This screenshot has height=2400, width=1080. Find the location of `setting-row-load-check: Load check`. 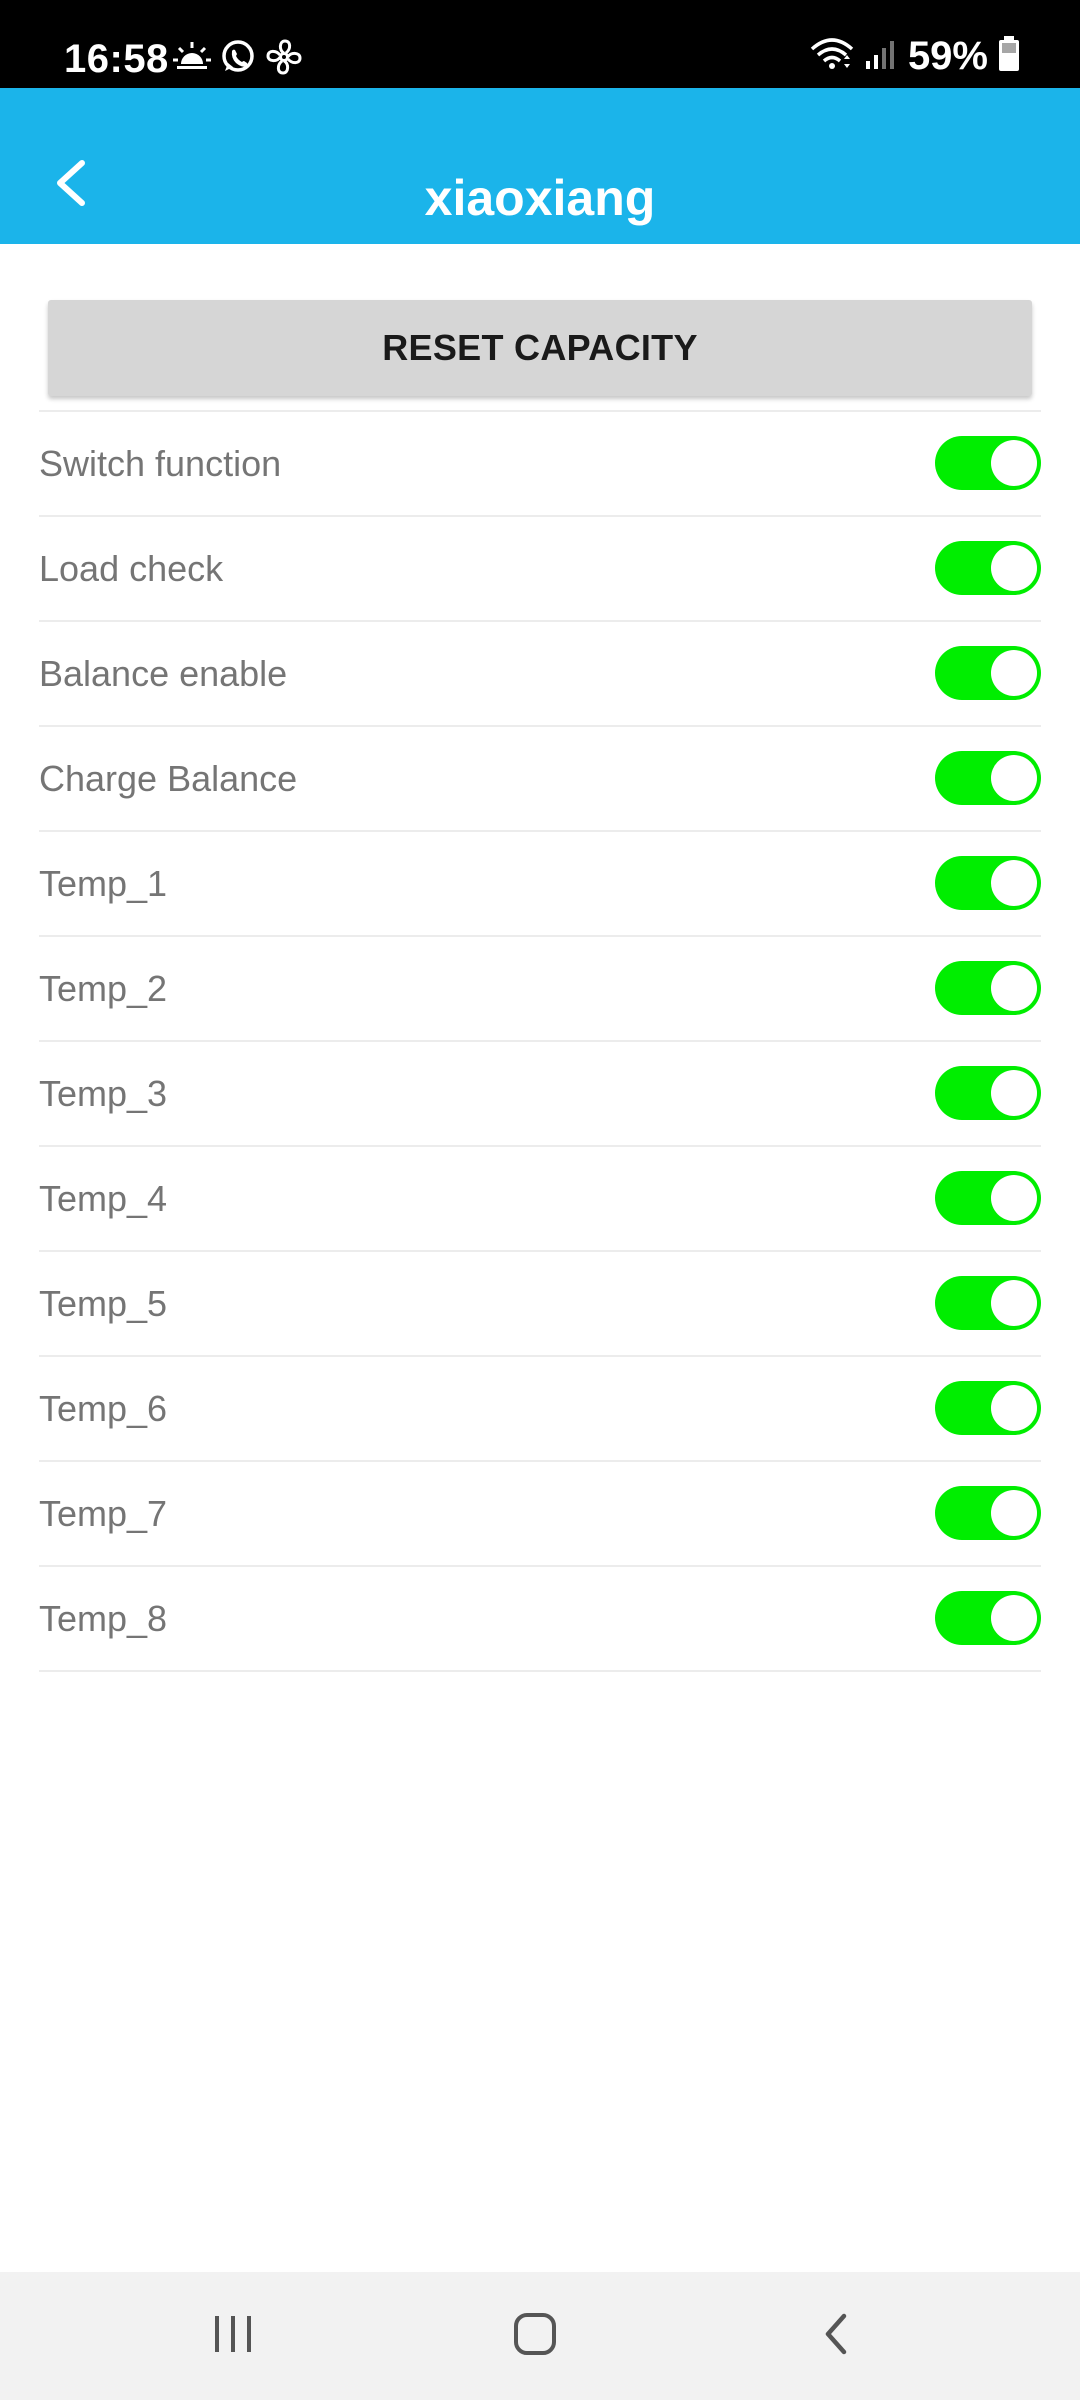

setting-row-load-check: Load check is located at coordinates (540, 569).